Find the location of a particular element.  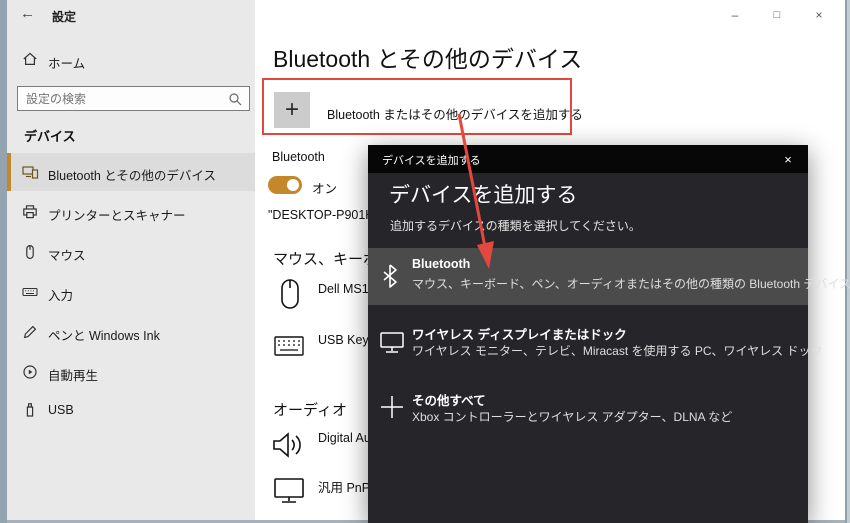

sidebar-item-autoplay: 自動再生 is located at coordinates (131, 372).